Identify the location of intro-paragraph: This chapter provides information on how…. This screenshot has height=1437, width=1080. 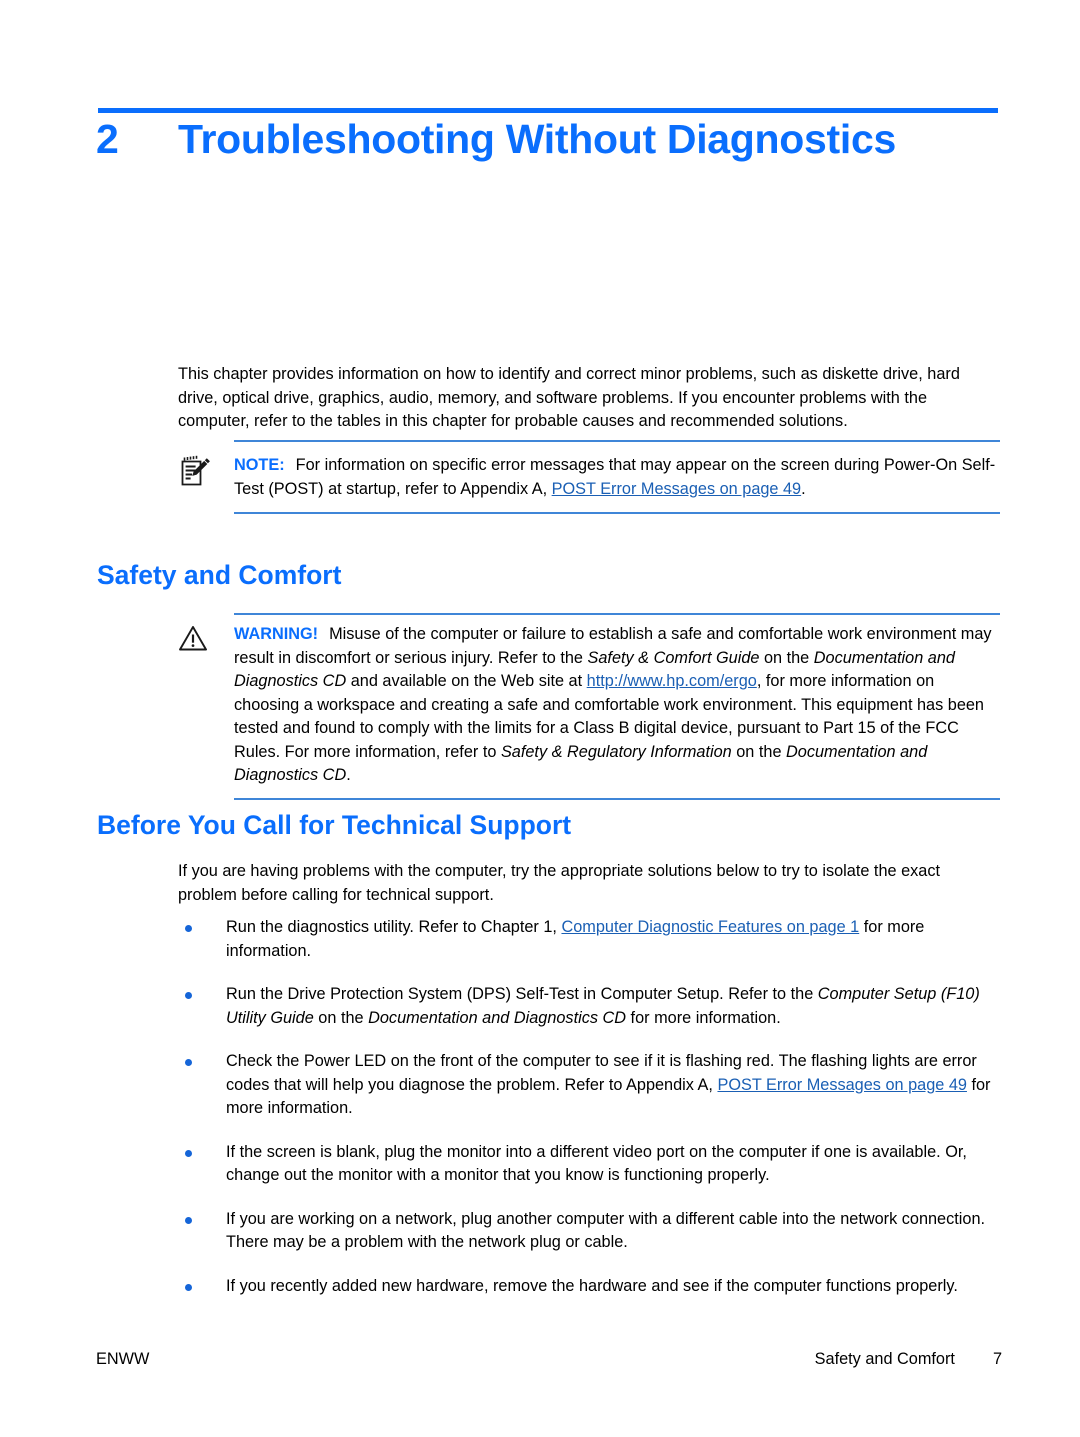
(569, 397).